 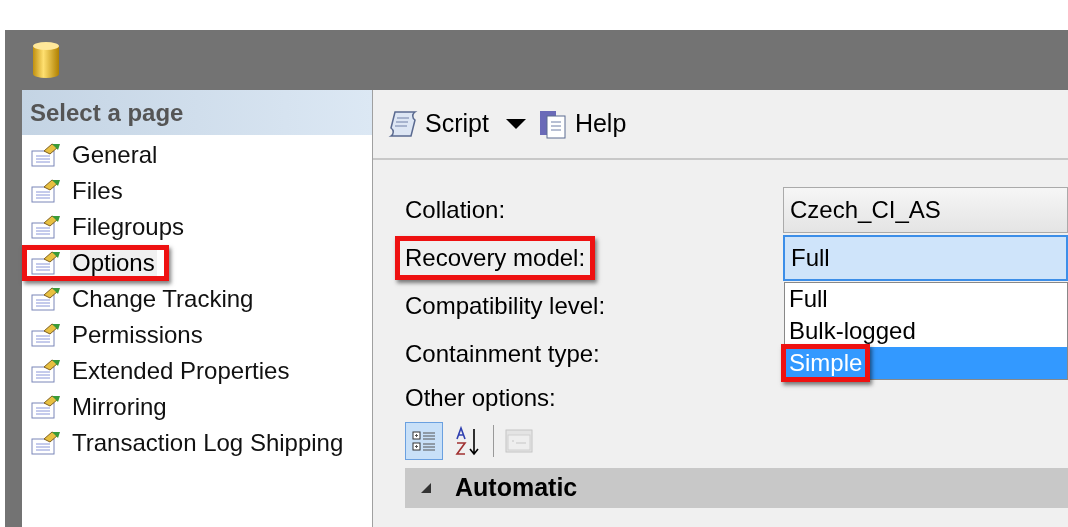 What do you see at coordinates (145, 299) in the screenshot?
I see `page-list-item: Change Tracking` at bounding box center [145, 299].